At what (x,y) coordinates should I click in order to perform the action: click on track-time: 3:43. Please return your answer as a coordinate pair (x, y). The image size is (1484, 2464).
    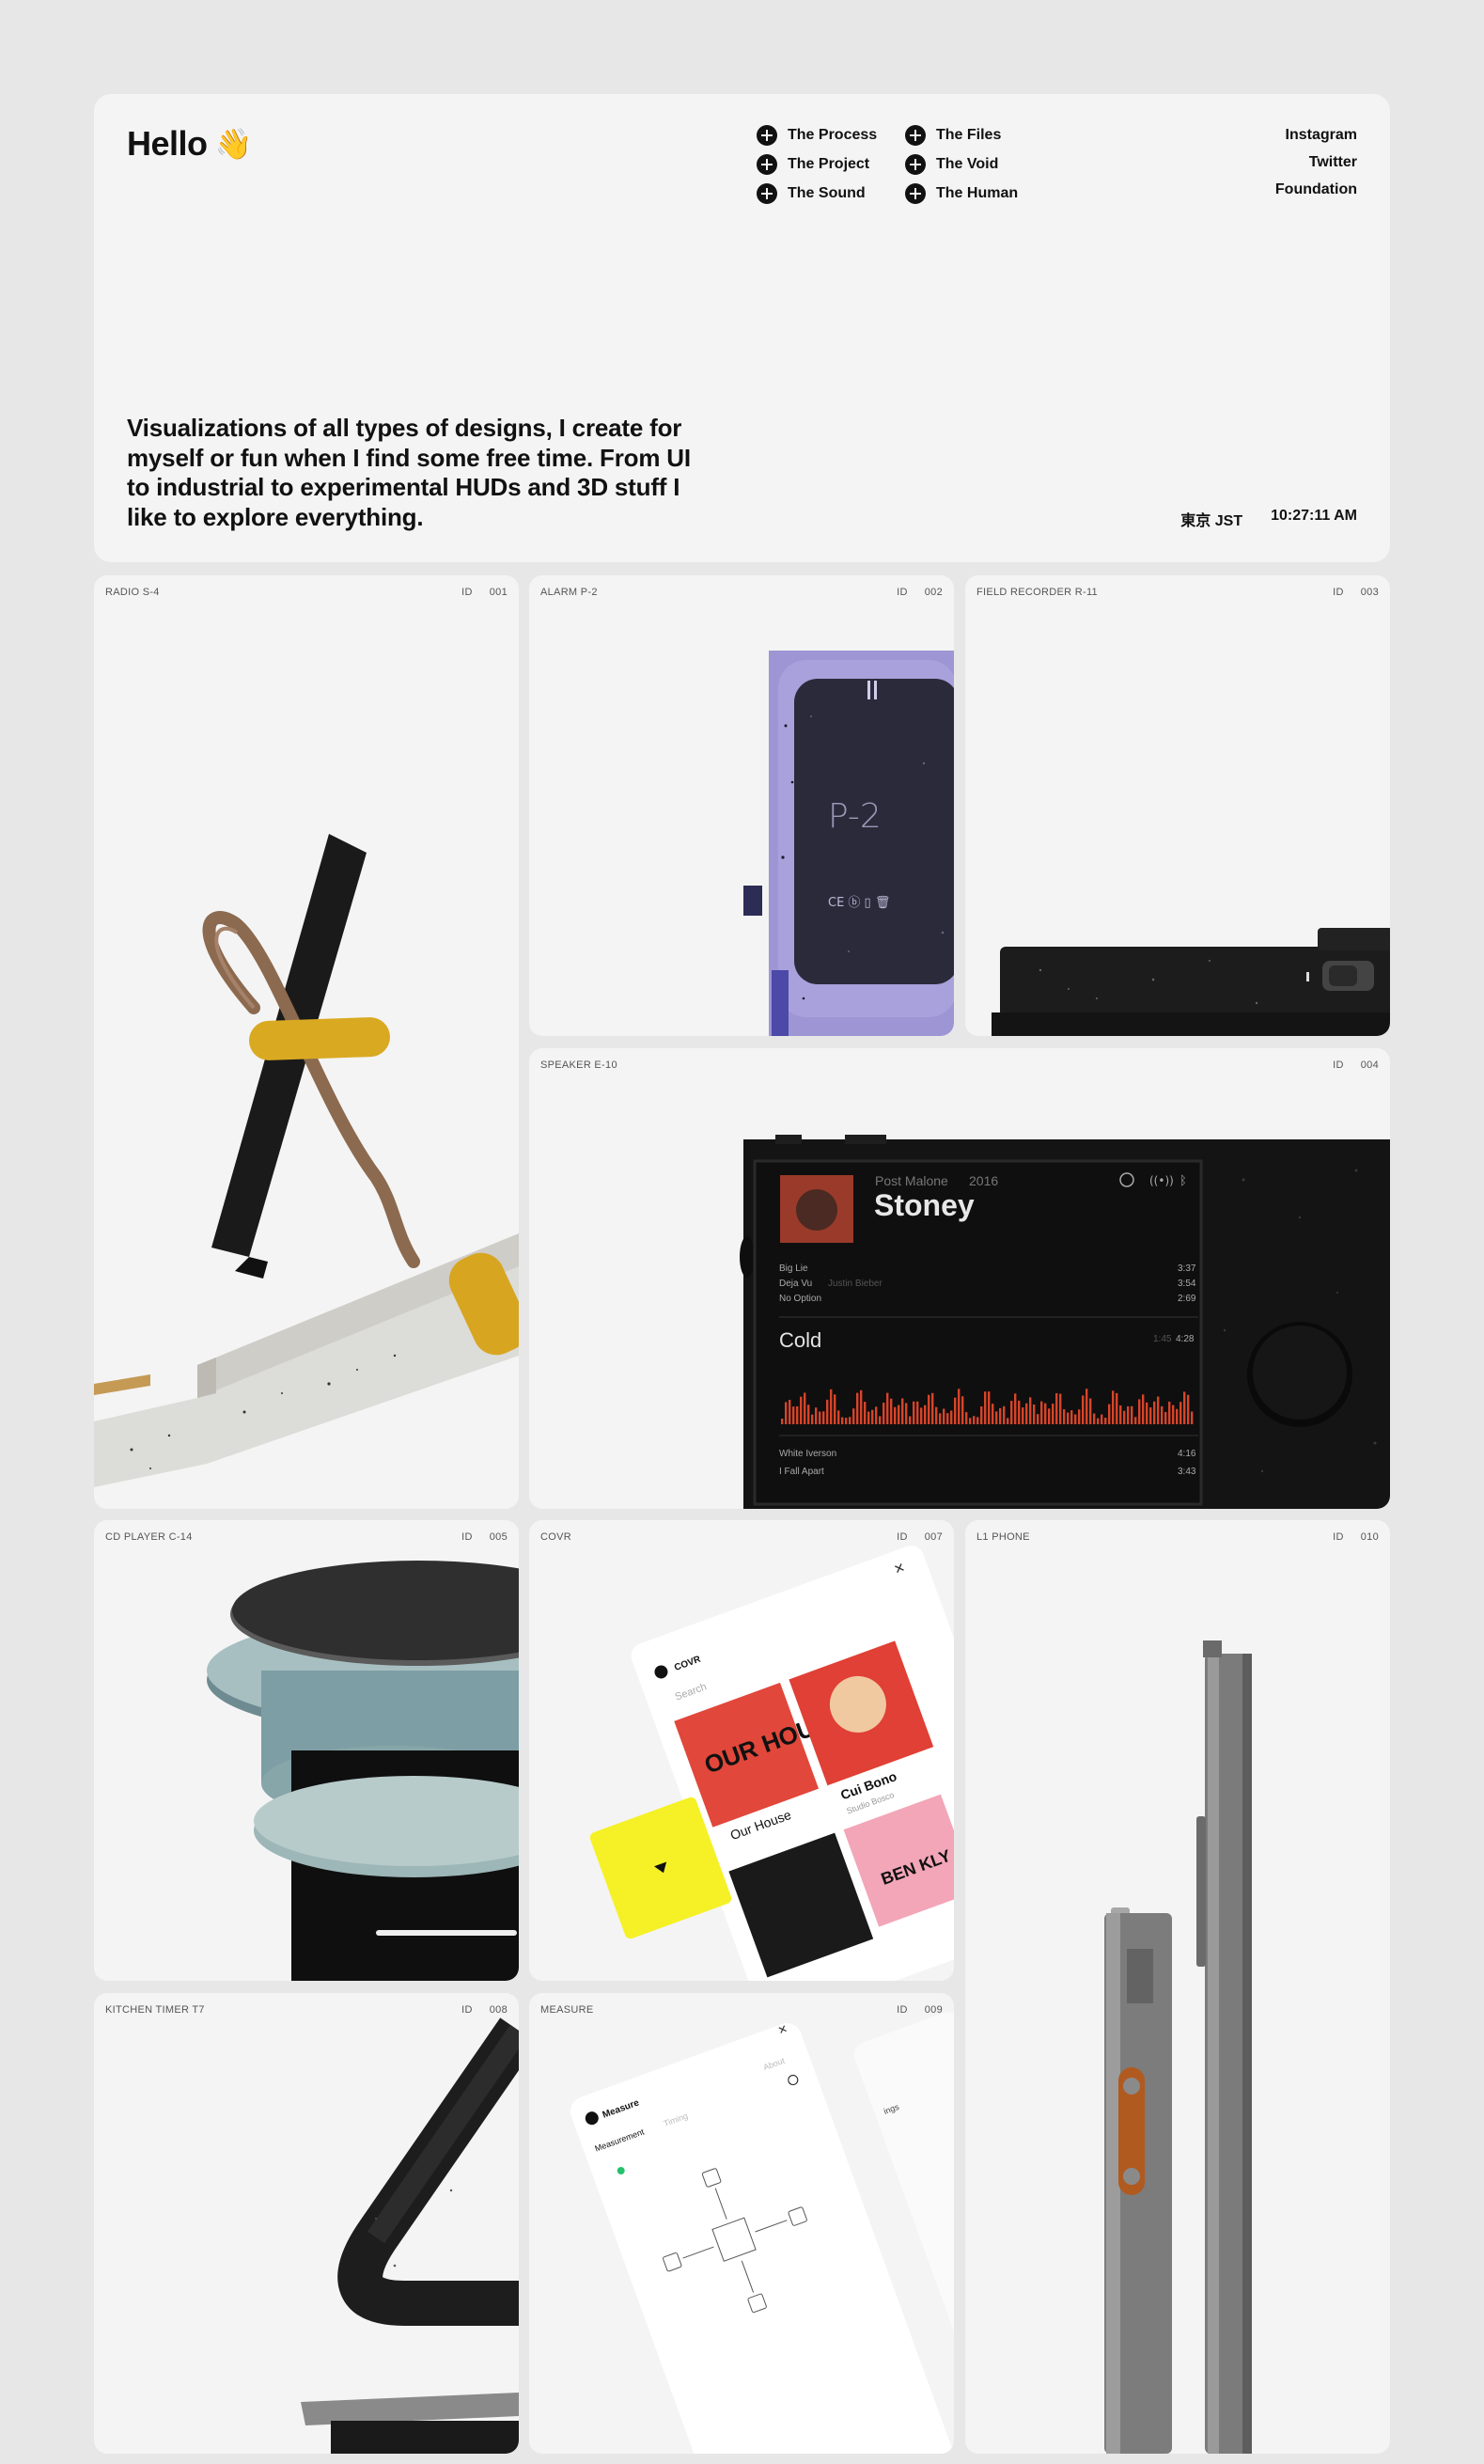
    Looking at the image, I should click on (1187, 1472).